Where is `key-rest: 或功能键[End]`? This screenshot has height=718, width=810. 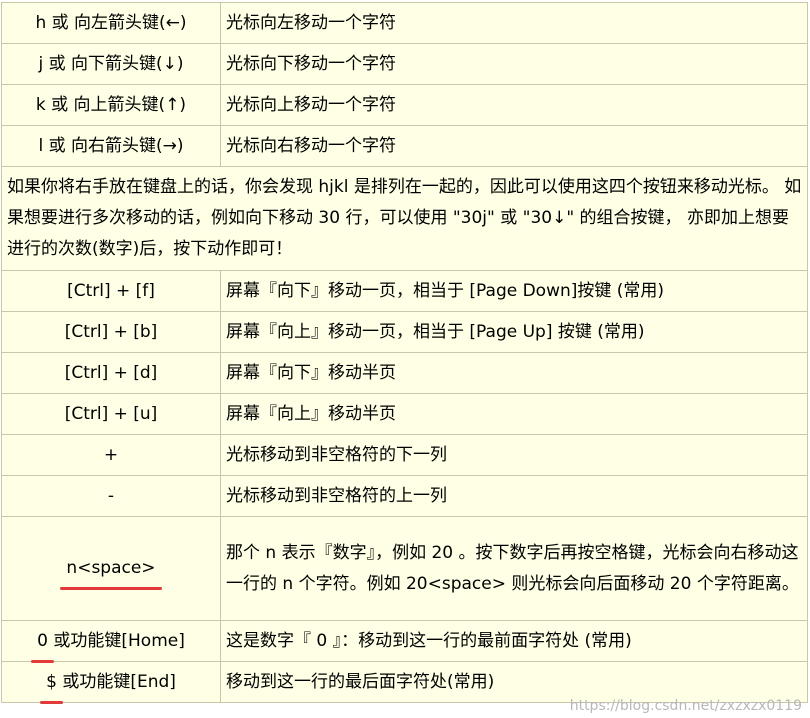 key-rest: 或功能键[End] is located at coordinates (116, 681).